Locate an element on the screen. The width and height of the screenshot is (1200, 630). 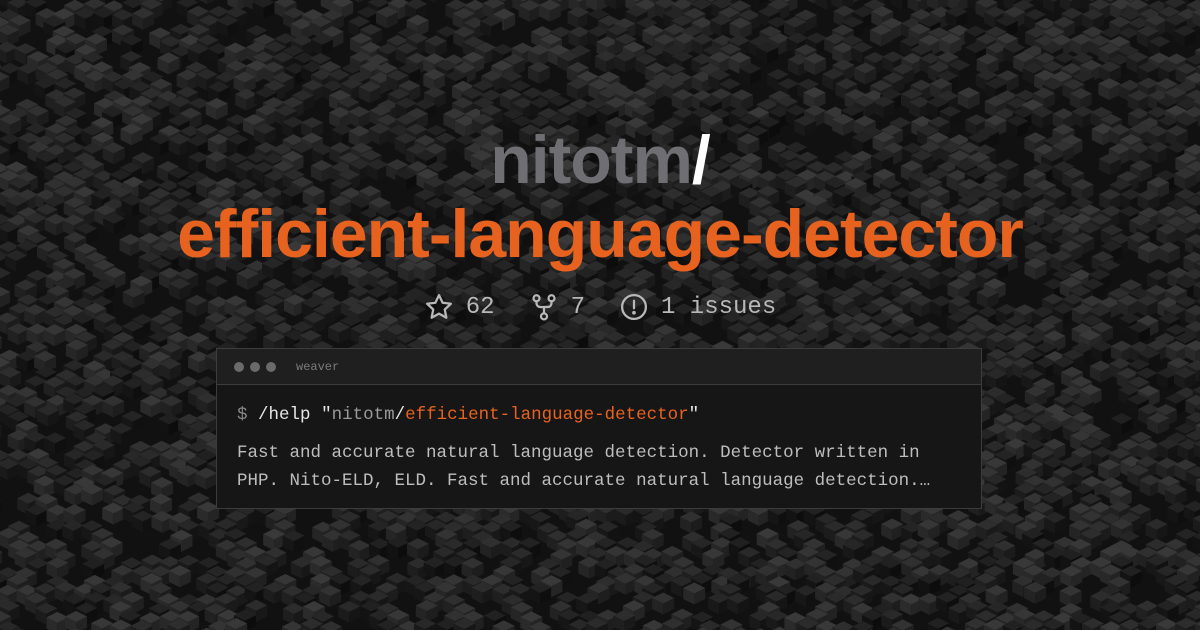
repo-stats: 62 7 1 issues is located at coordinates (600, 307).